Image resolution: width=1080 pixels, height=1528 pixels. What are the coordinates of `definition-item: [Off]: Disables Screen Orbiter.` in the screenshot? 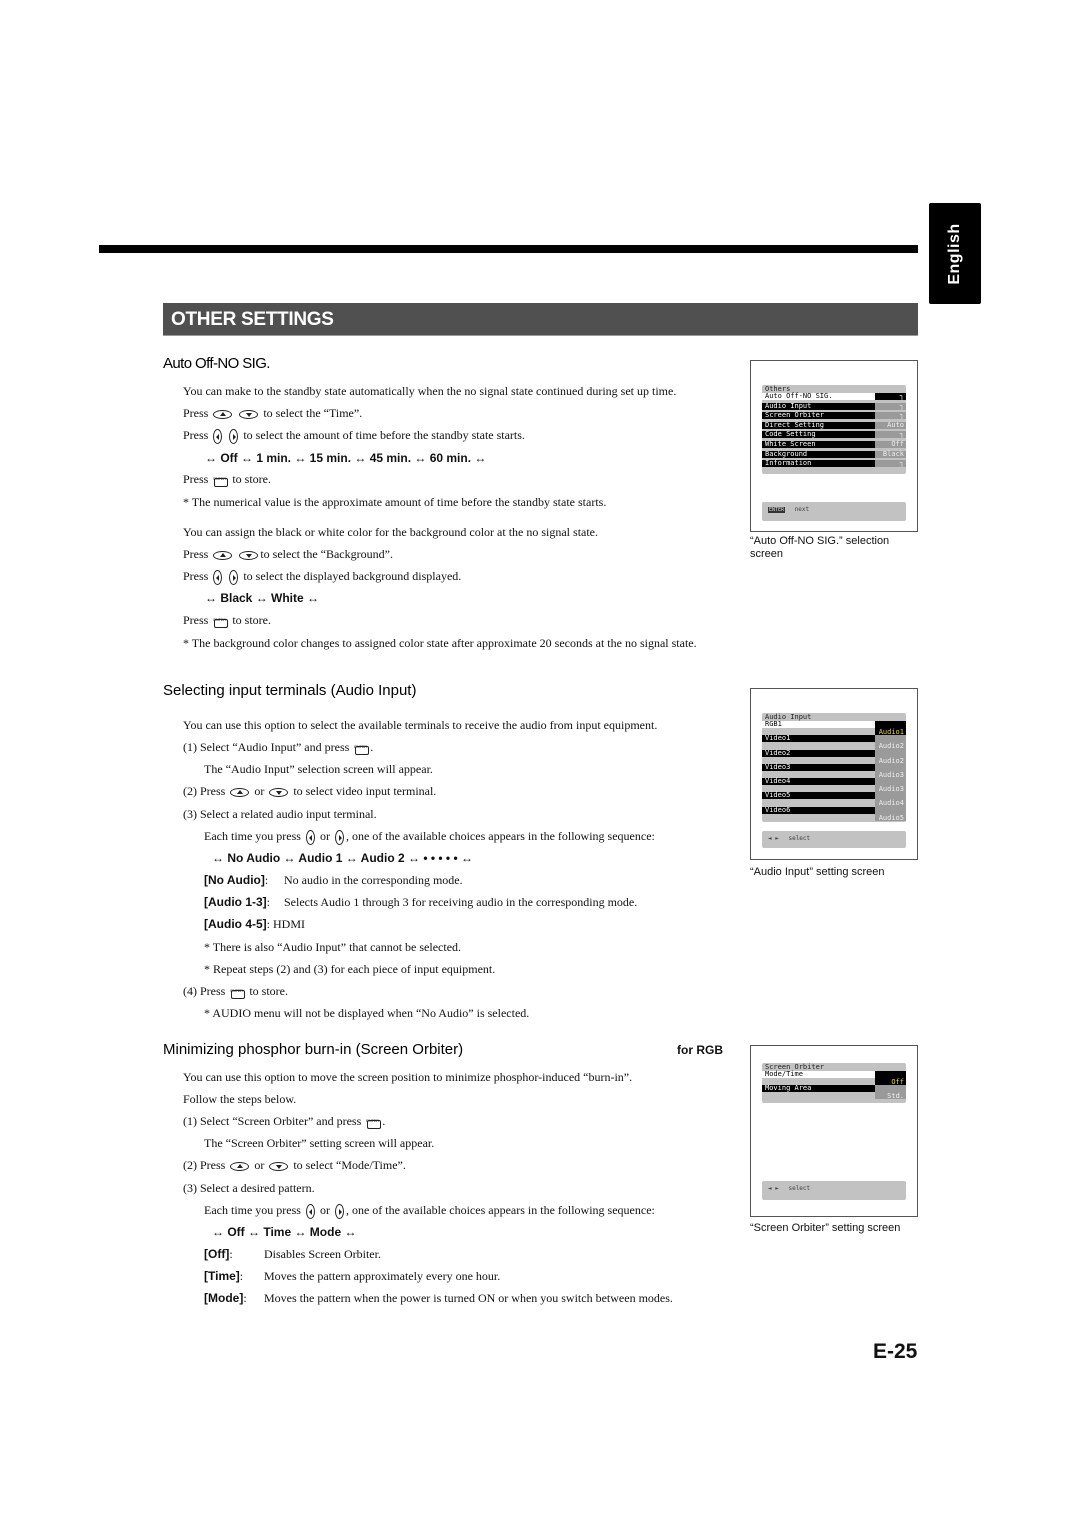 It's located at (292, 1254).